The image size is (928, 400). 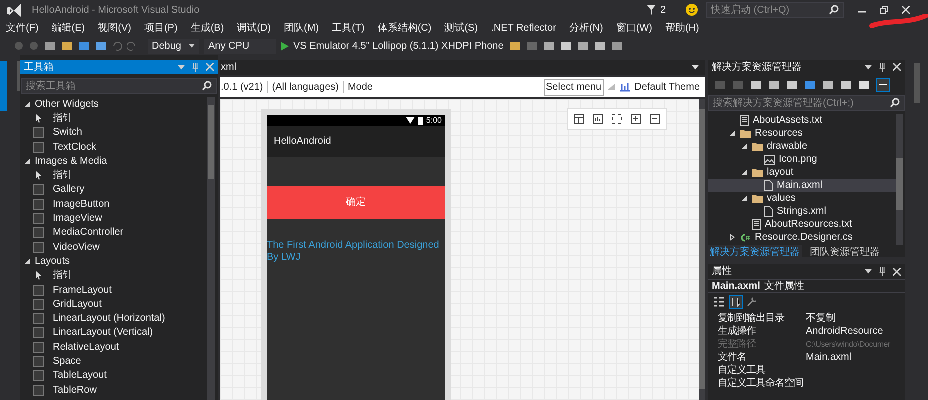 I want to click on filter-icon, so click(x=651, y=10).